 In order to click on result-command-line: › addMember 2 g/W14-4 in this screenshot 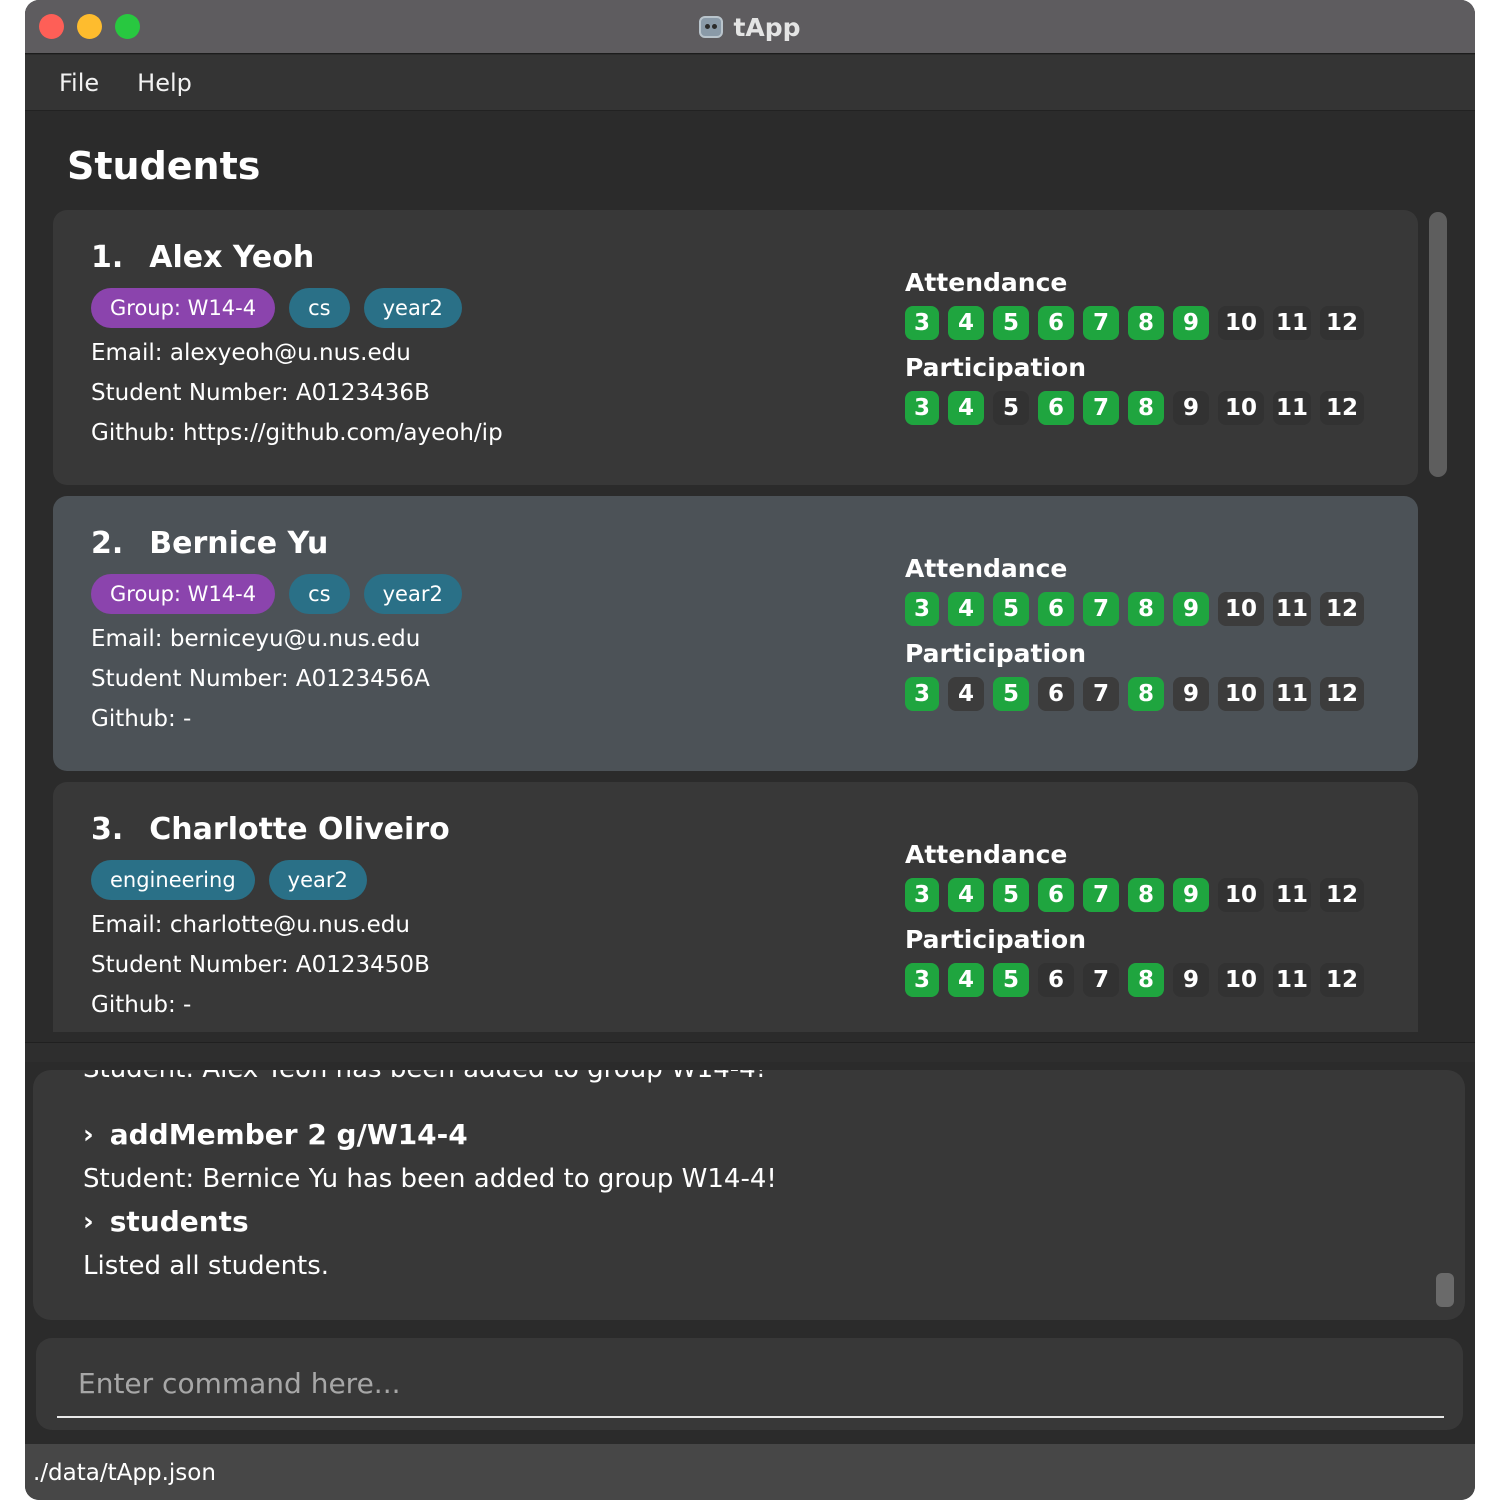, I will do `click(275, 1134)`.